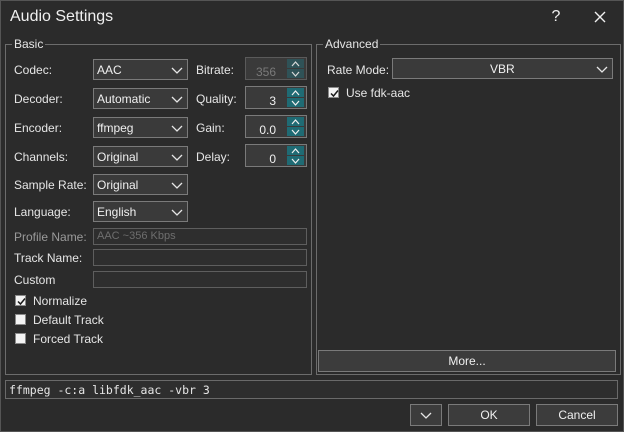 This screenshot has height=432, width=624. I want to click on sample-rate-label: Sample Rate:, so click(50, 185).